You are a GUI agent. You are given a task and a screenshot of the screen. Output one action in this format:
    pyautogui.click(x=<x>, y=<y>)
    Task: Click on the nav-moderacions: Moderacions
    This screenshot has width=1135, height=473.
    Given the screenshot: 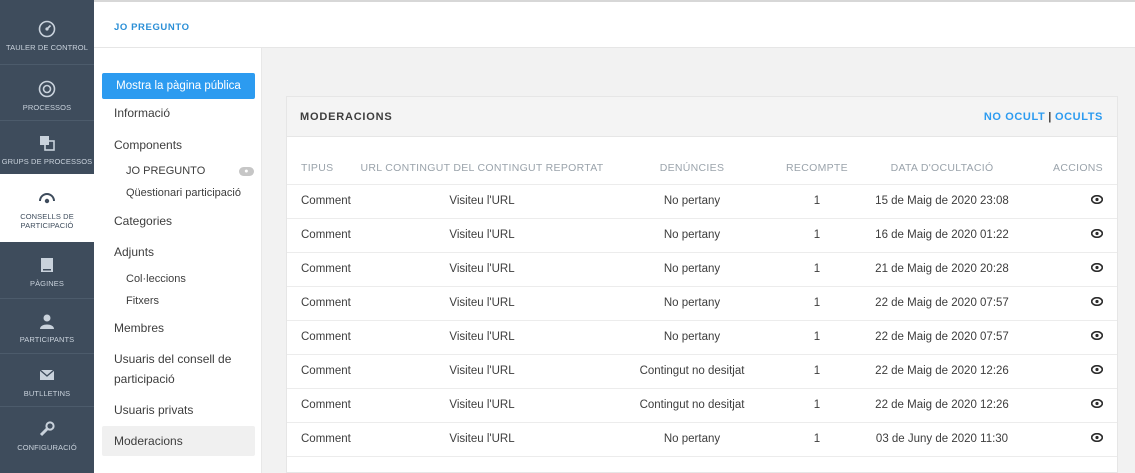 What is the action you would take?
    pyautogui.click(x=148, y=441)
    